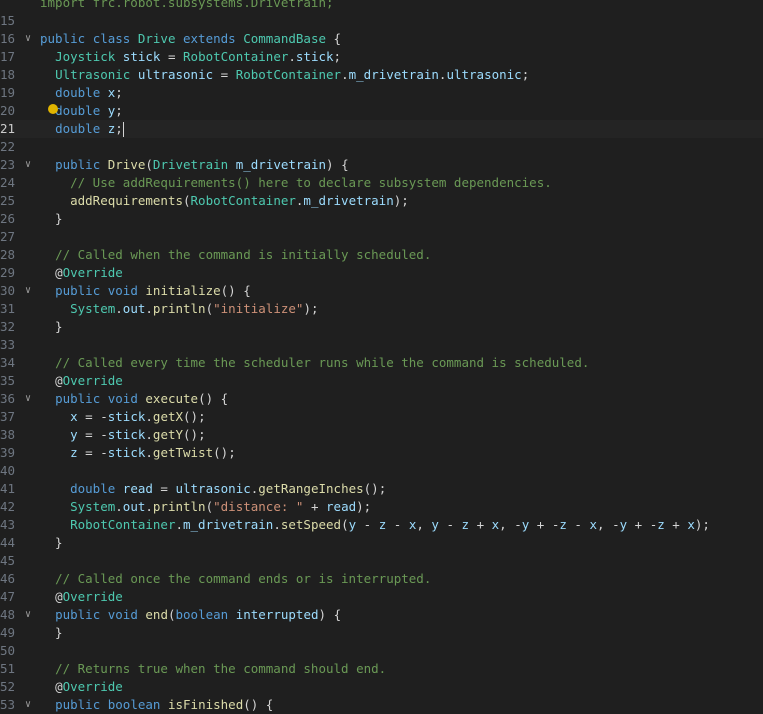 This screenshot has width=763, height=714. Describe the element at coordinates (123, 524) in the screenshot. I see `code-token: RobotContainer` at that location.